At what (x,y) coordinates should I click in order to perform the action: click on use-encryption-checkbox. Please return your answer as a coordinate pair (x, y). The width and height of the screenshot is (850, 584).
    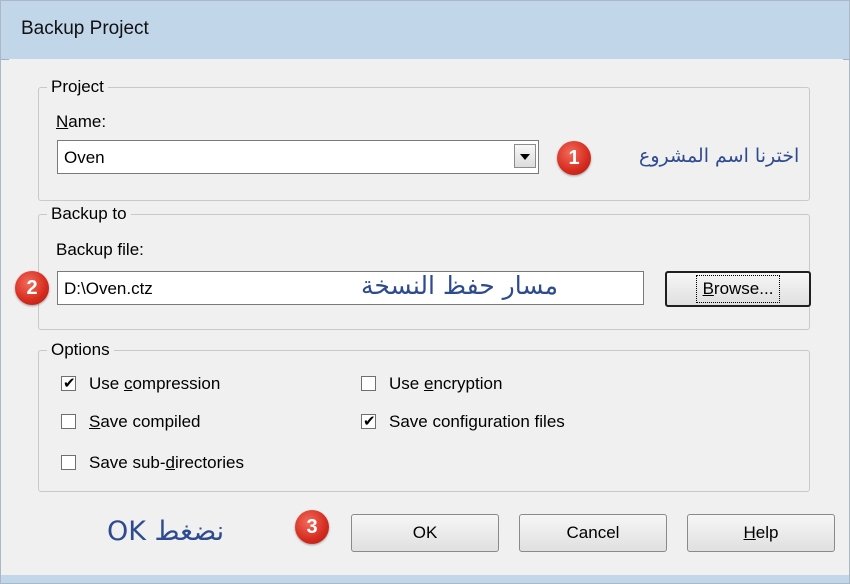
    Looking at the image, I should click on (368, 383).